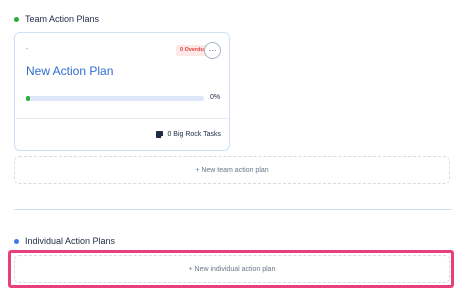 This screenshot has width=463, height=293. What do you see at coordinates (70, 241) in the screenshot?
I see `individual-action-plans-title: Individual Action Plans` at bounding box center [70, 241].